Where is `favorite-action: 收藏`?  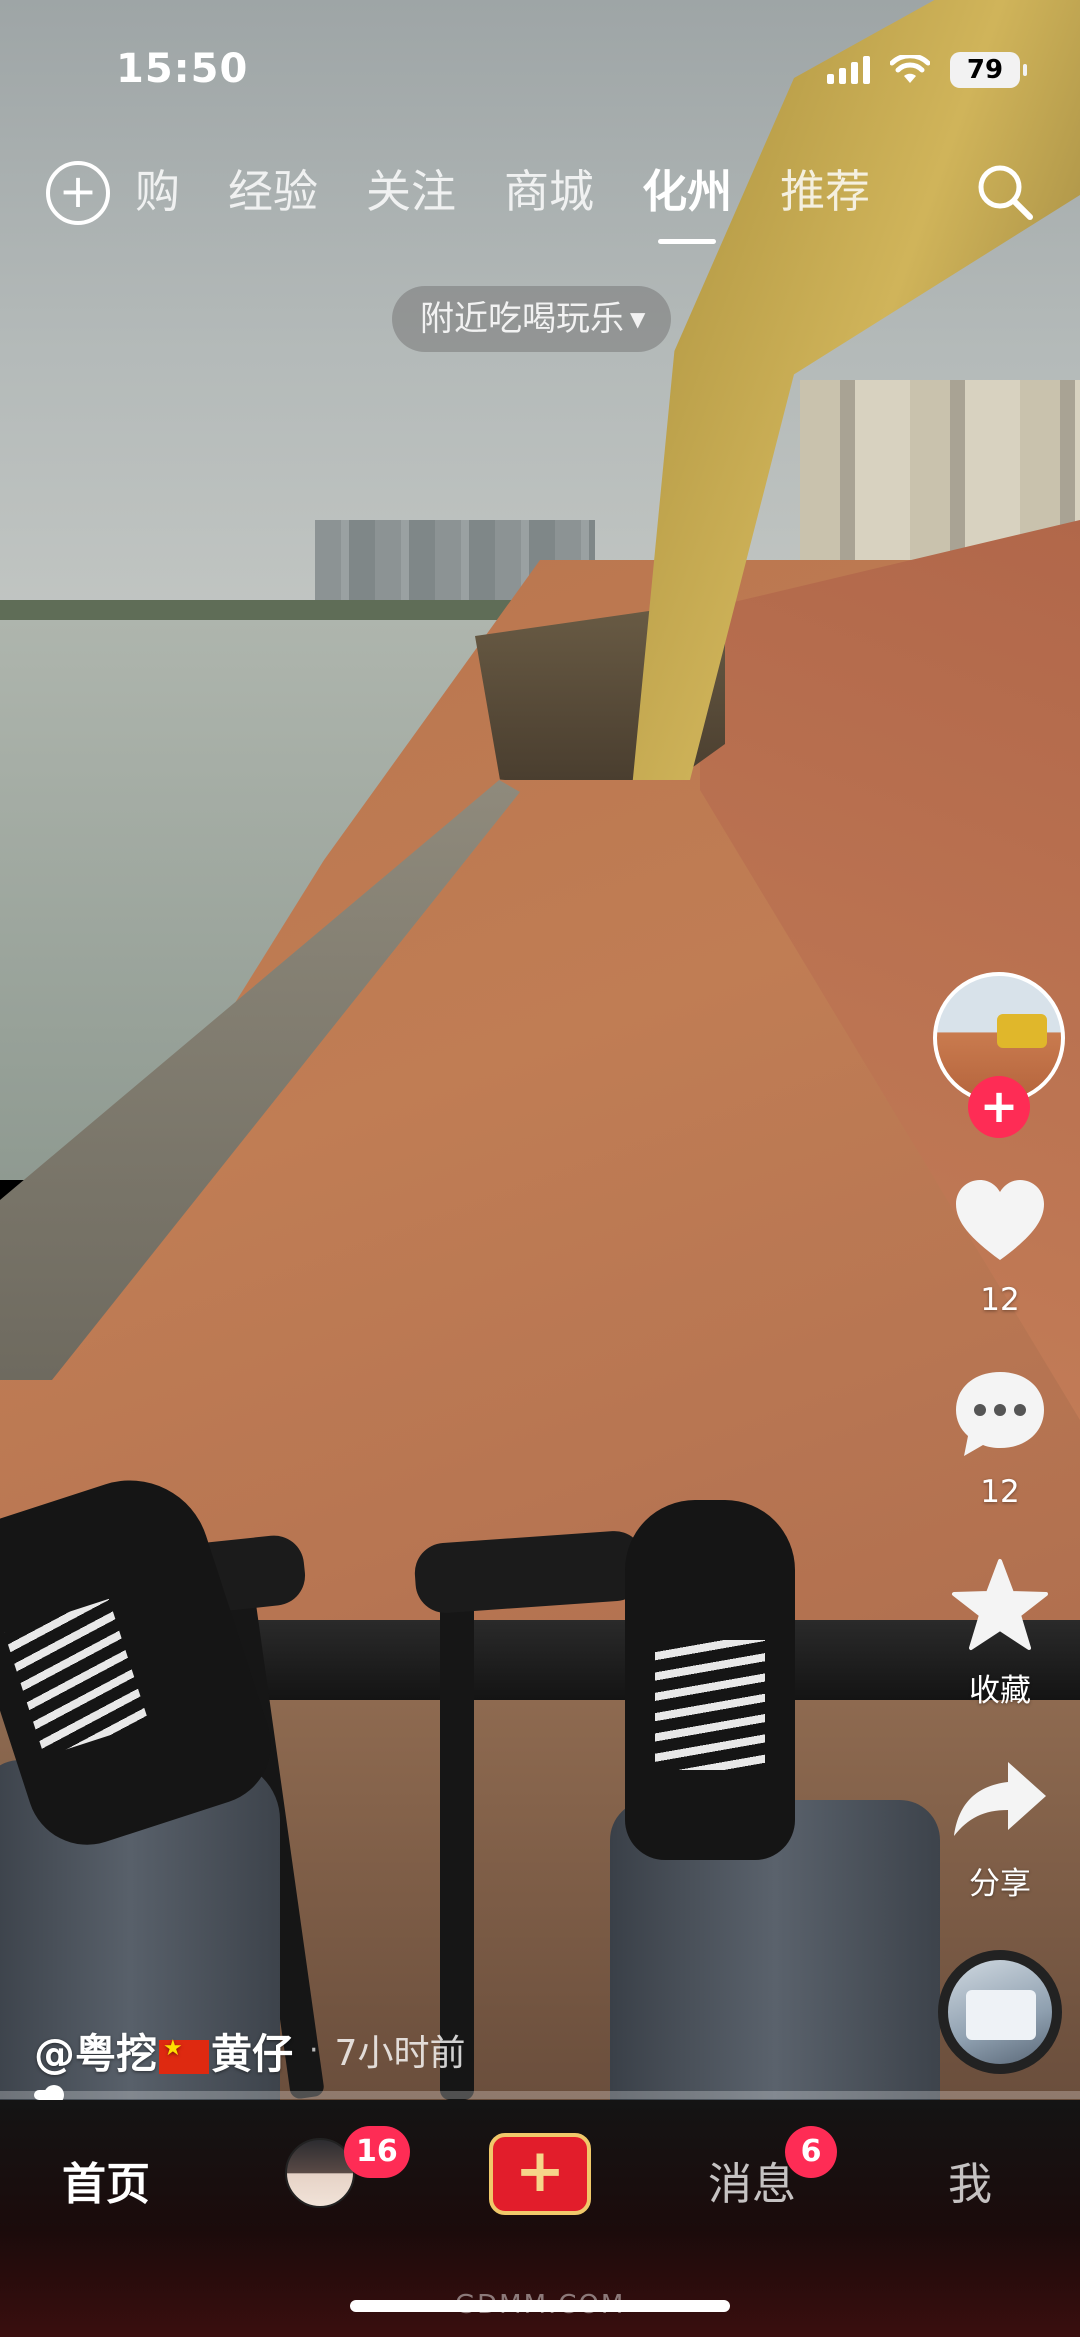
favorite-action: 收藏 is located at coordinates (1000, 1632).